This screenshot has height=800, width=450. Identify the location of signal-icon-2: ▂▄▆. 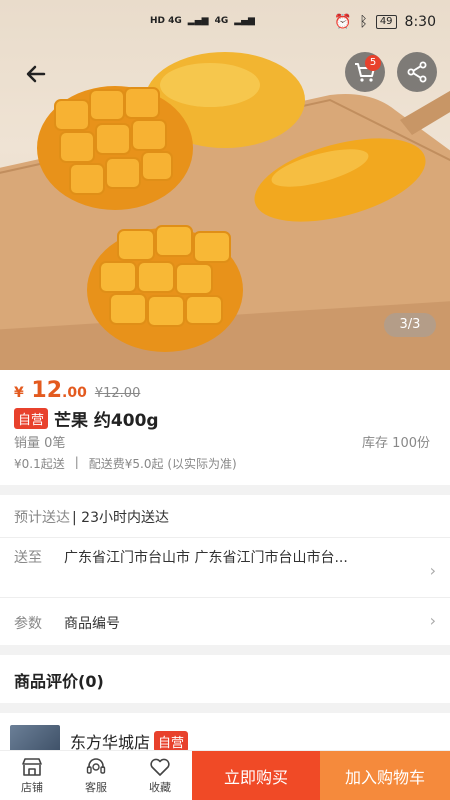
(244, 21).